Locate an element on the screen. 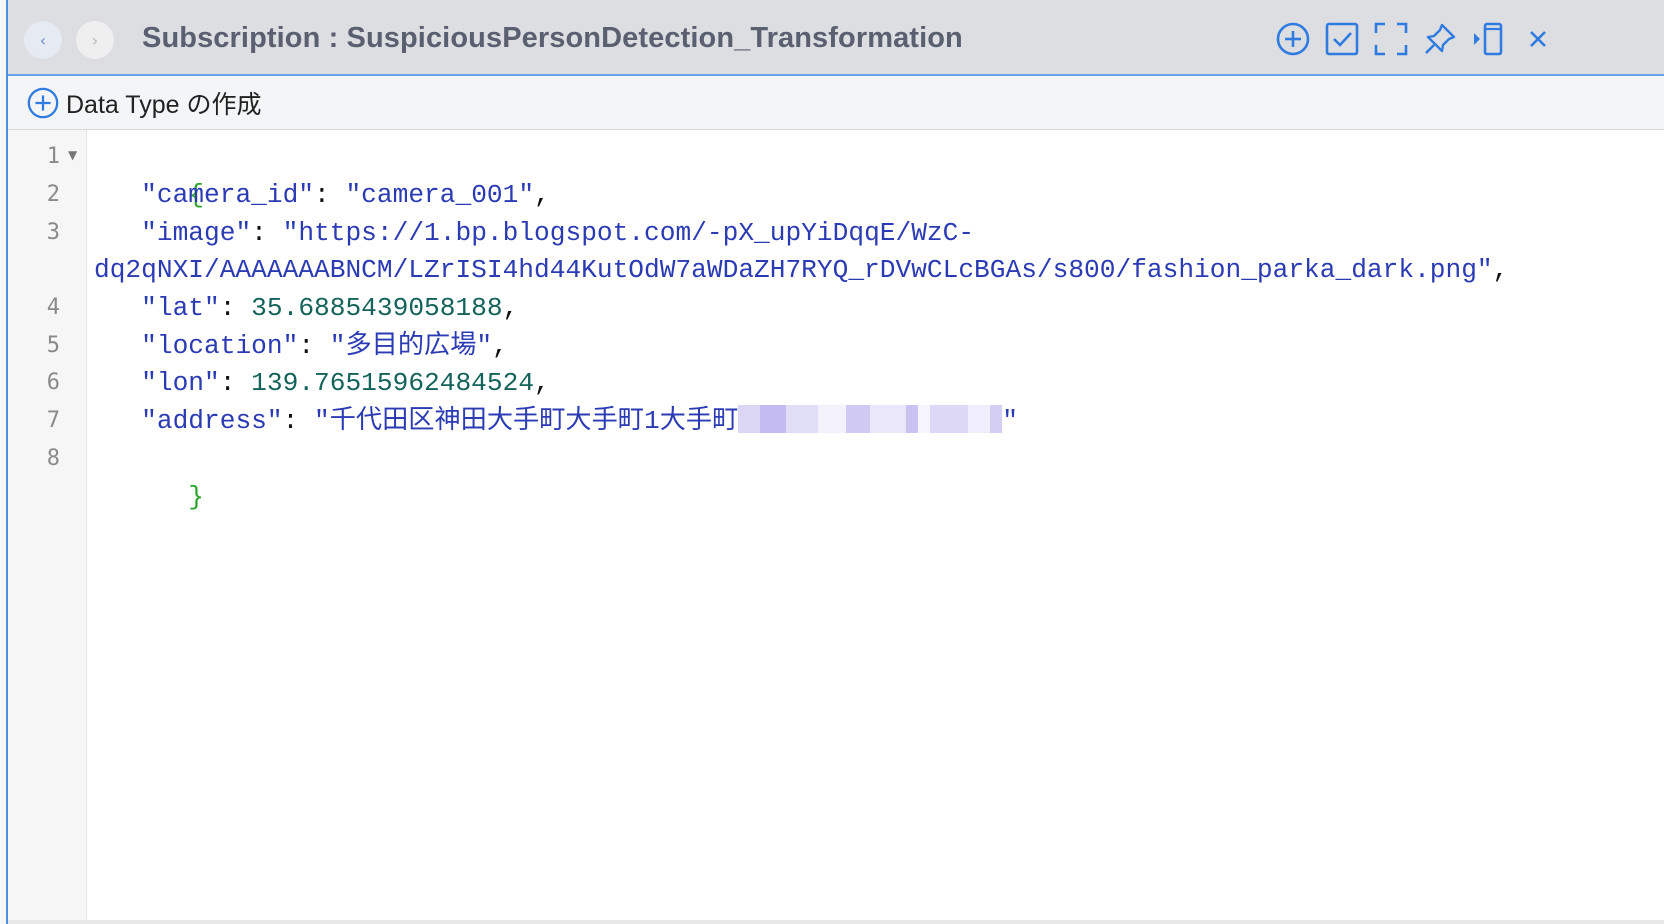  line-number: 7 is located at coordinates (53, 420).